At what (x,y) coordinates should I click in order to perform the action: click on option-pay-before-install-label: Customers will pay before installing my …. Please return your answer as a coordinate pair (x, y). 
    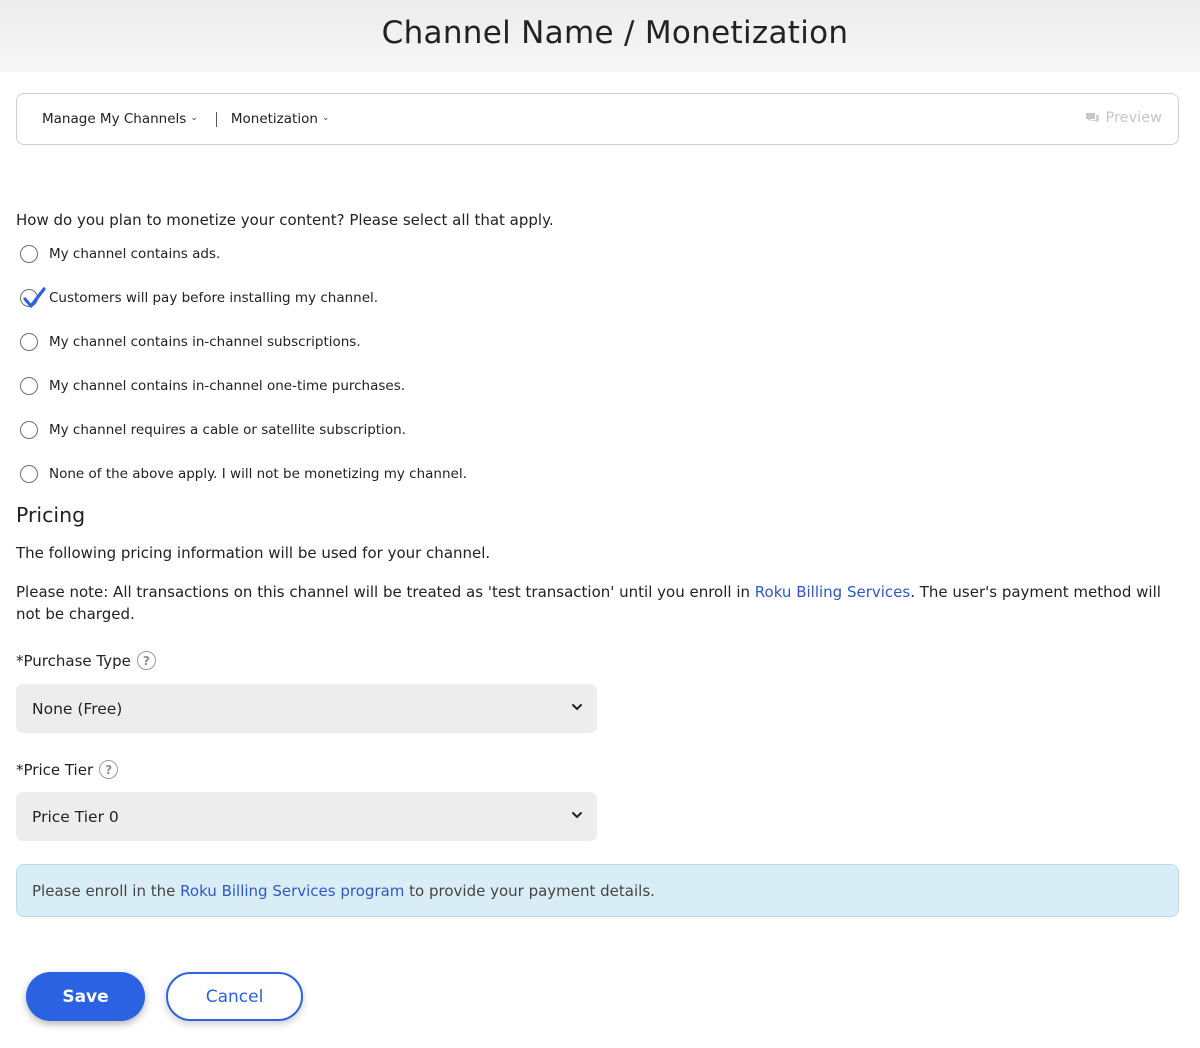
    Looking at the image, I should click on (214, 298).